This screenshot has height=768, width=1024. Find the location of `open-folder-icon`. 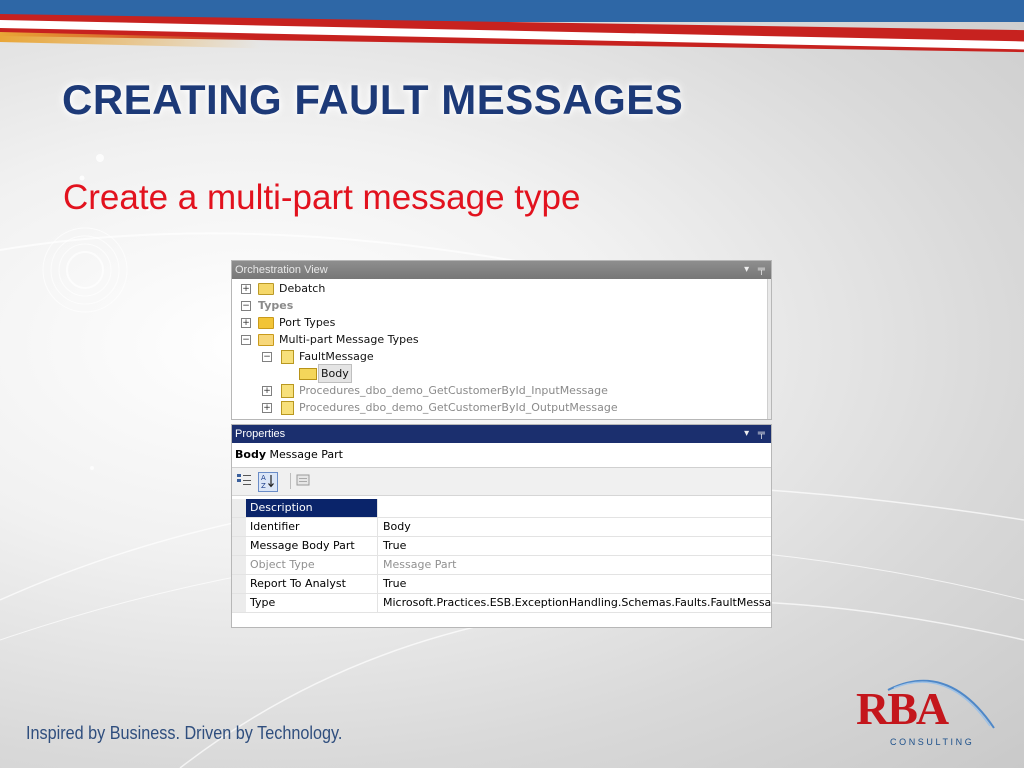

open-folder-icon is located at coordinates (266, 340).